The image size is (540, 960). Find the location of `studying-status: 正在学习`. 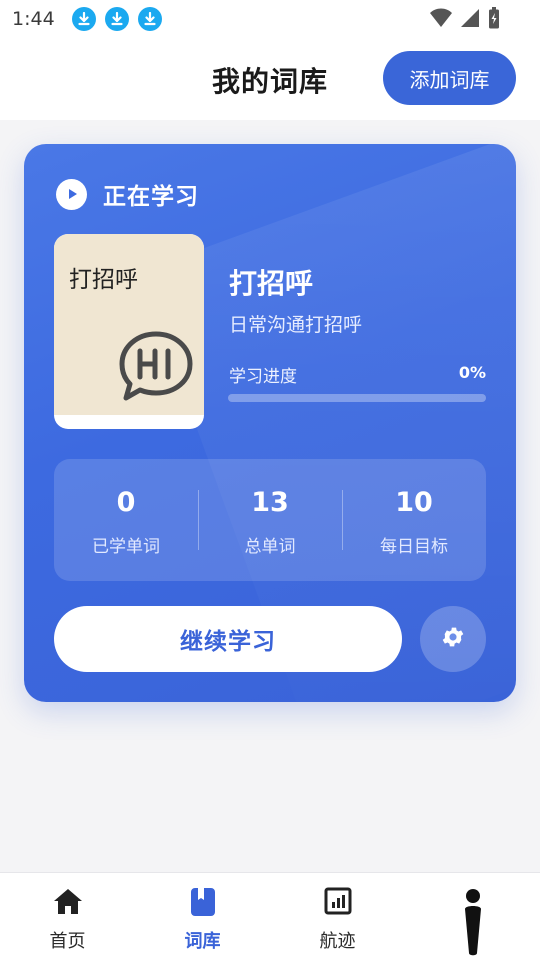

studying-status: 正在学习 is located at coordinates (127, 194).